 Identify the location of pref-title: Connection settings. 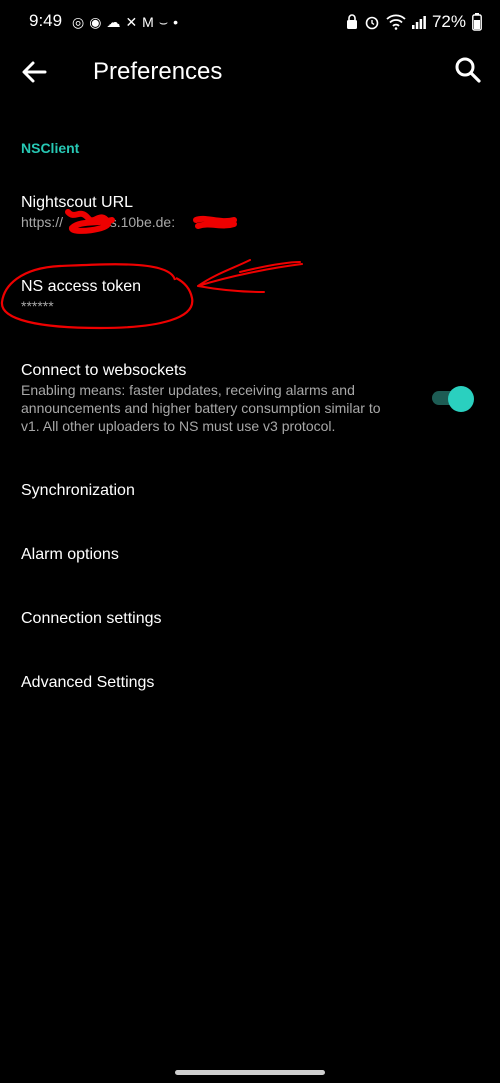
(91, 618).